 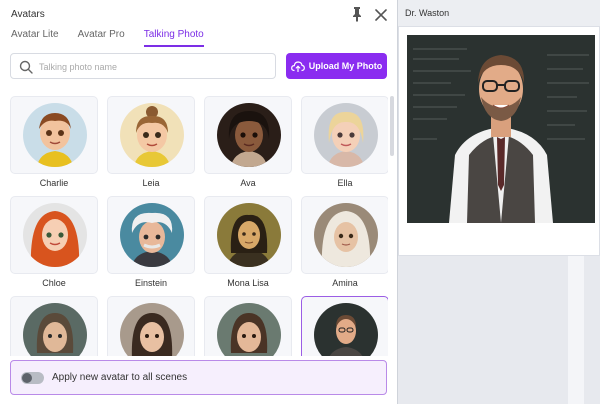 I want to click on avatar-name: Ava, so click(x=248, y=183).